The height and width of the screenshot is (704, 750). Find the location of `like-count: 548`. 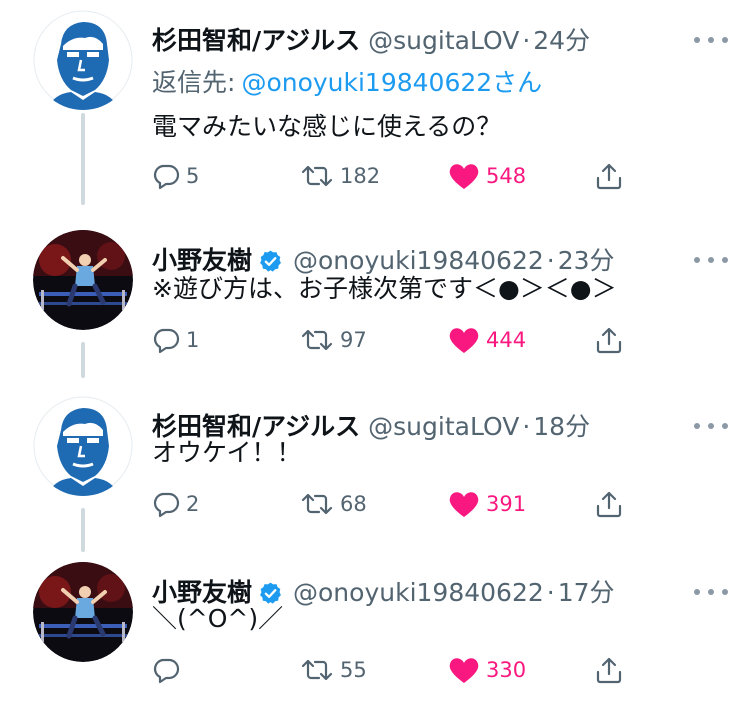

like-count: 548 is located at coordinates (506, 176).